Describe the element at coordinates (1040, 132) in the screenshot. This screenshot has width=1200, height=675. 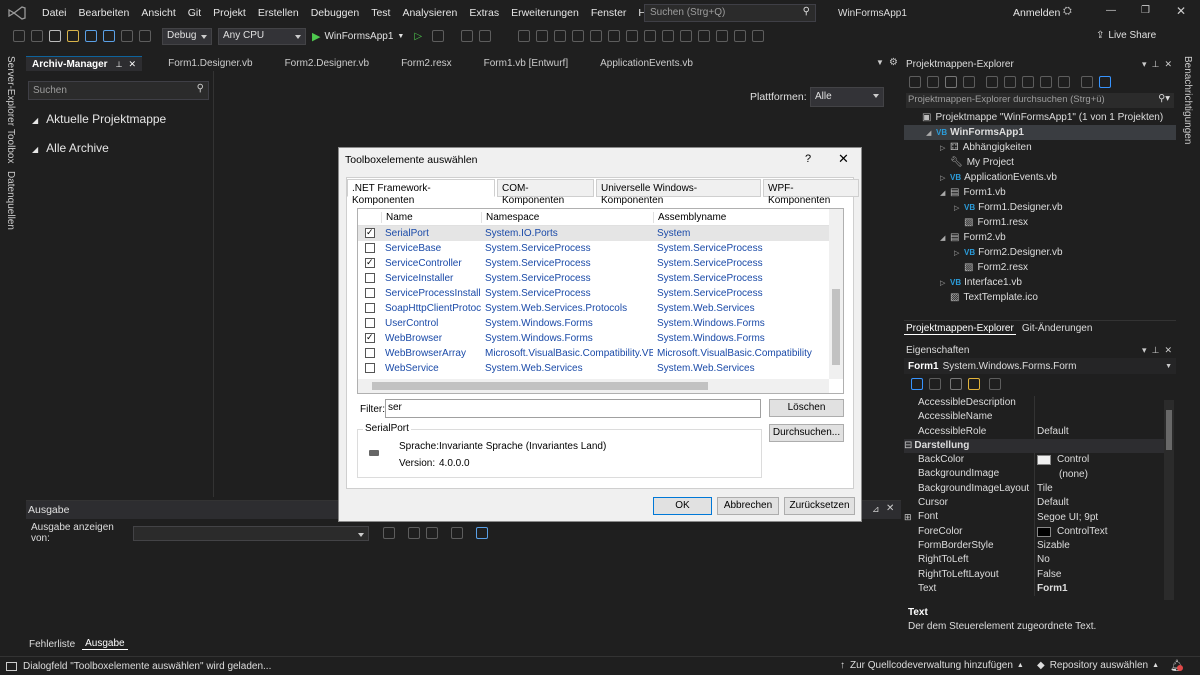
I see `tree-item: ◢ VB WinFormsApp1` at that location.